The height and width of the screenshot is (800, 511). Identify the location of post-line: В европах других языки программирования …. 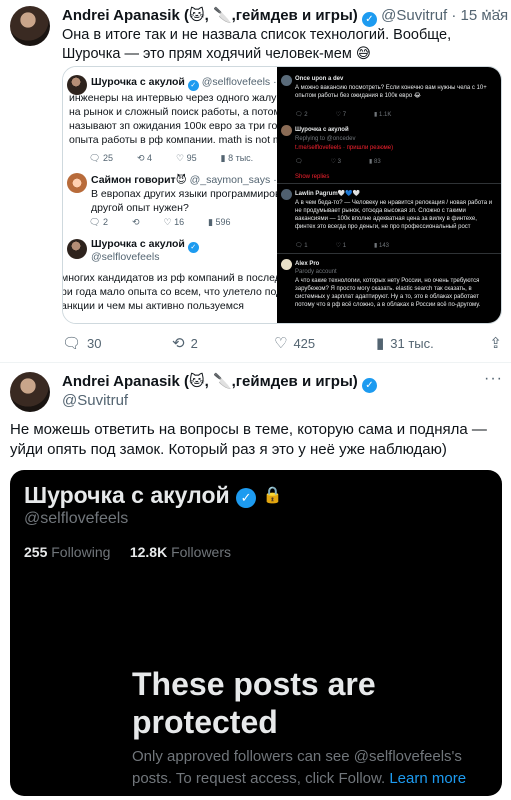
(184, 194).